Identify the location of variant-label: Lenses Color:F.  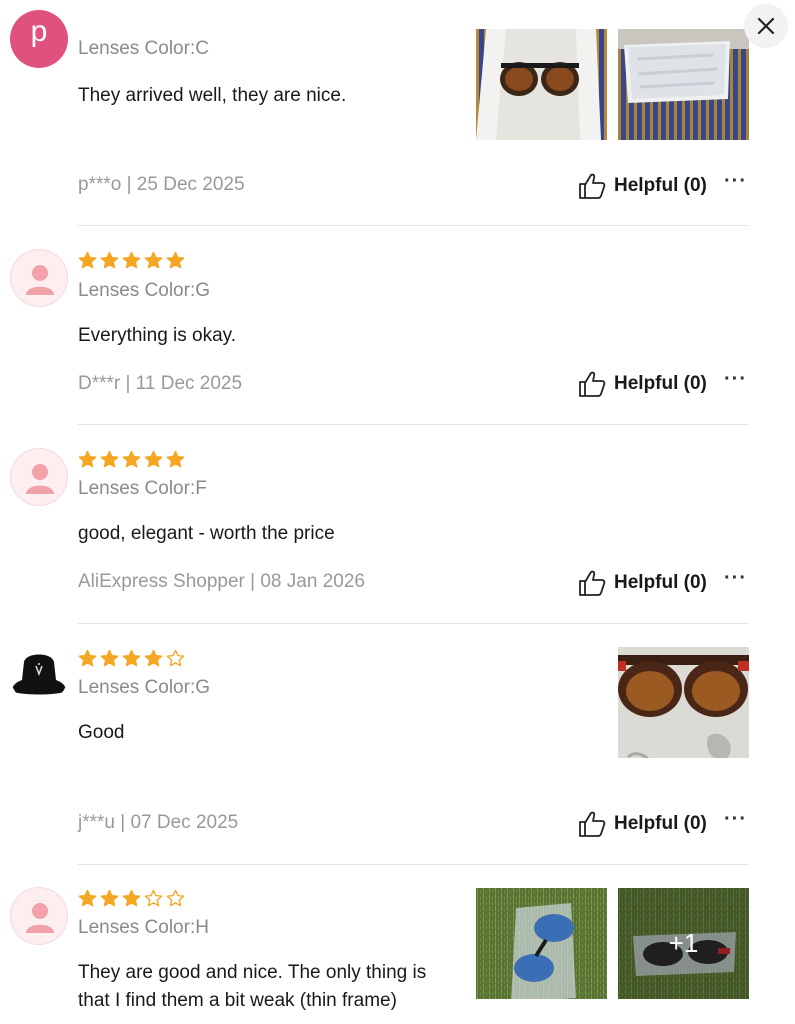
(142, 488).